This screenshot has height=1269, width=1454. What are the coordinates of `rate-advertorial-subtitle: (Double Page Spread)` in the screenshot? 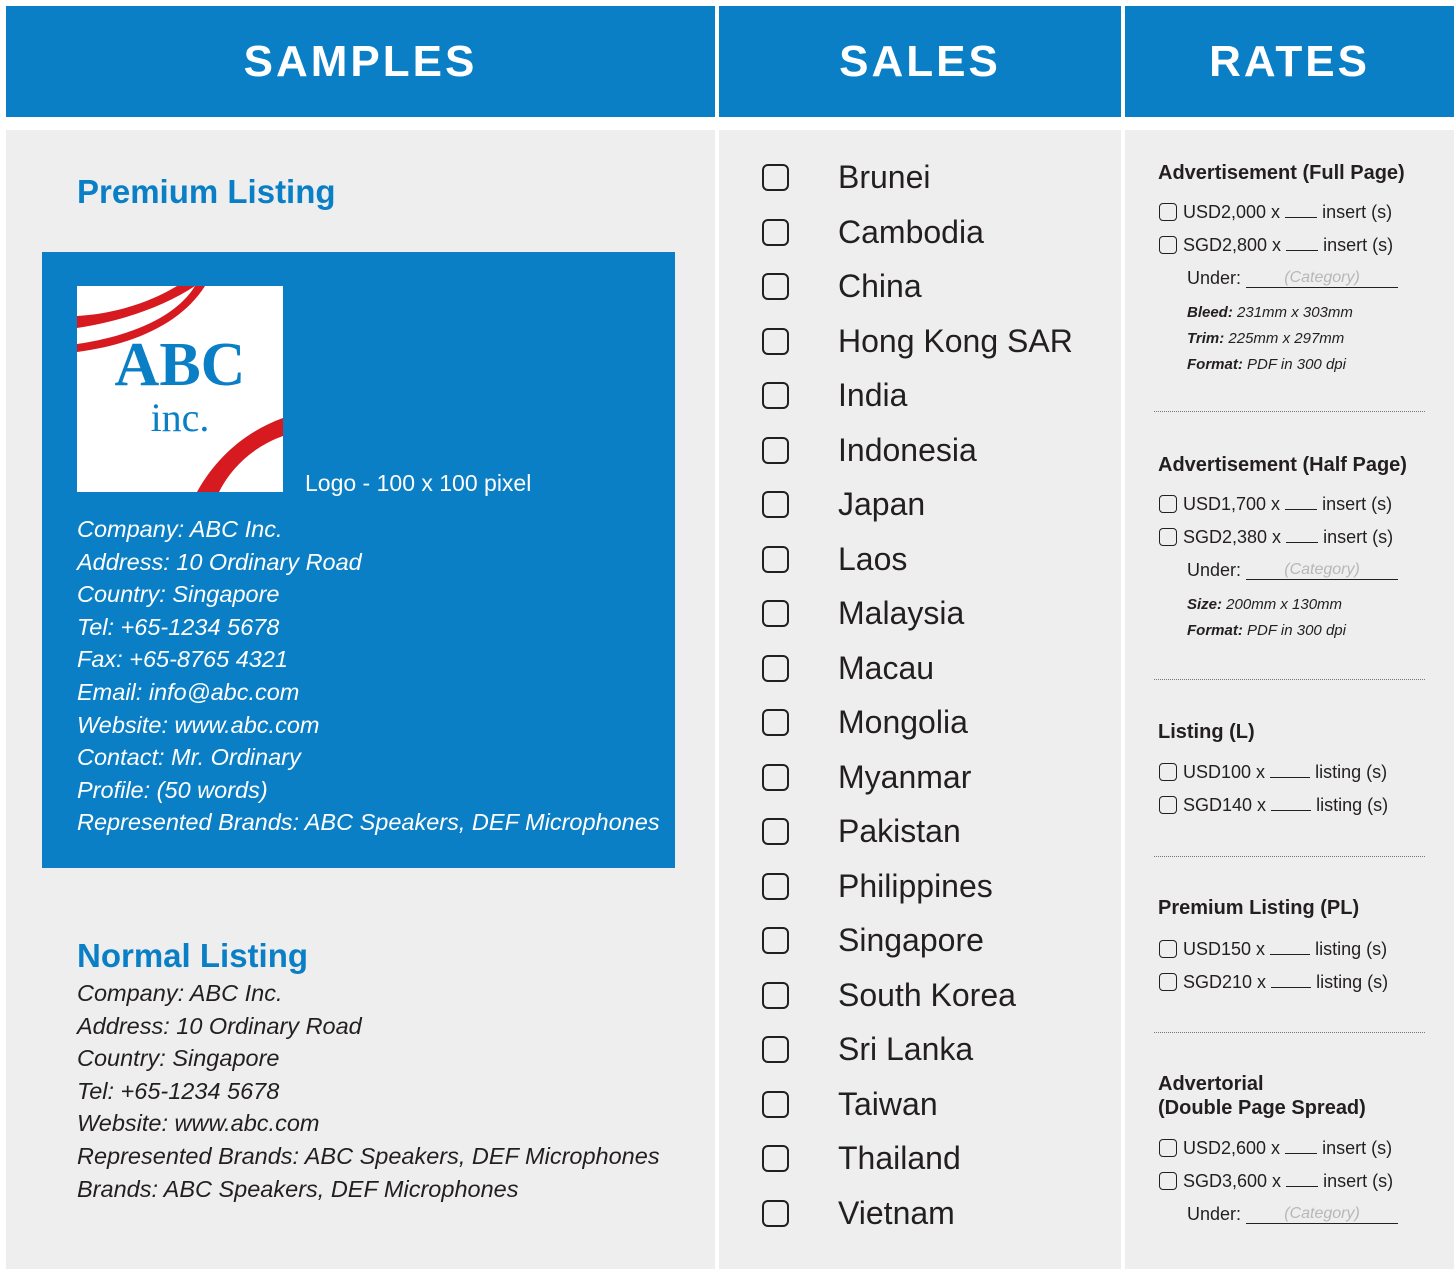 It's located at (1262, 1108).